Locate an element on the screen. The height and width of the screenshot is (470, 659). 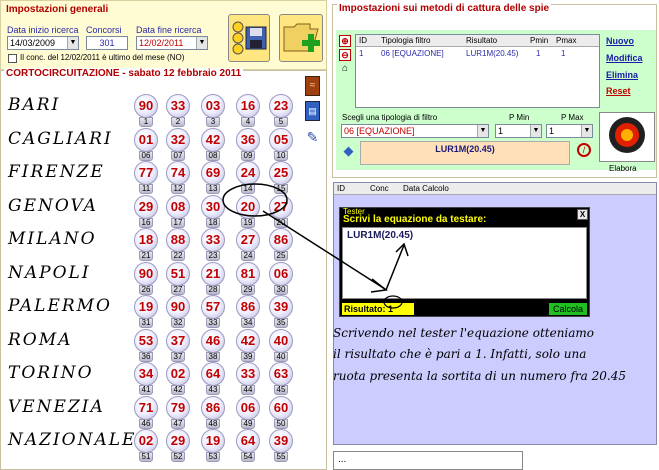
result-ellipse is located at coordinates (393, 302).